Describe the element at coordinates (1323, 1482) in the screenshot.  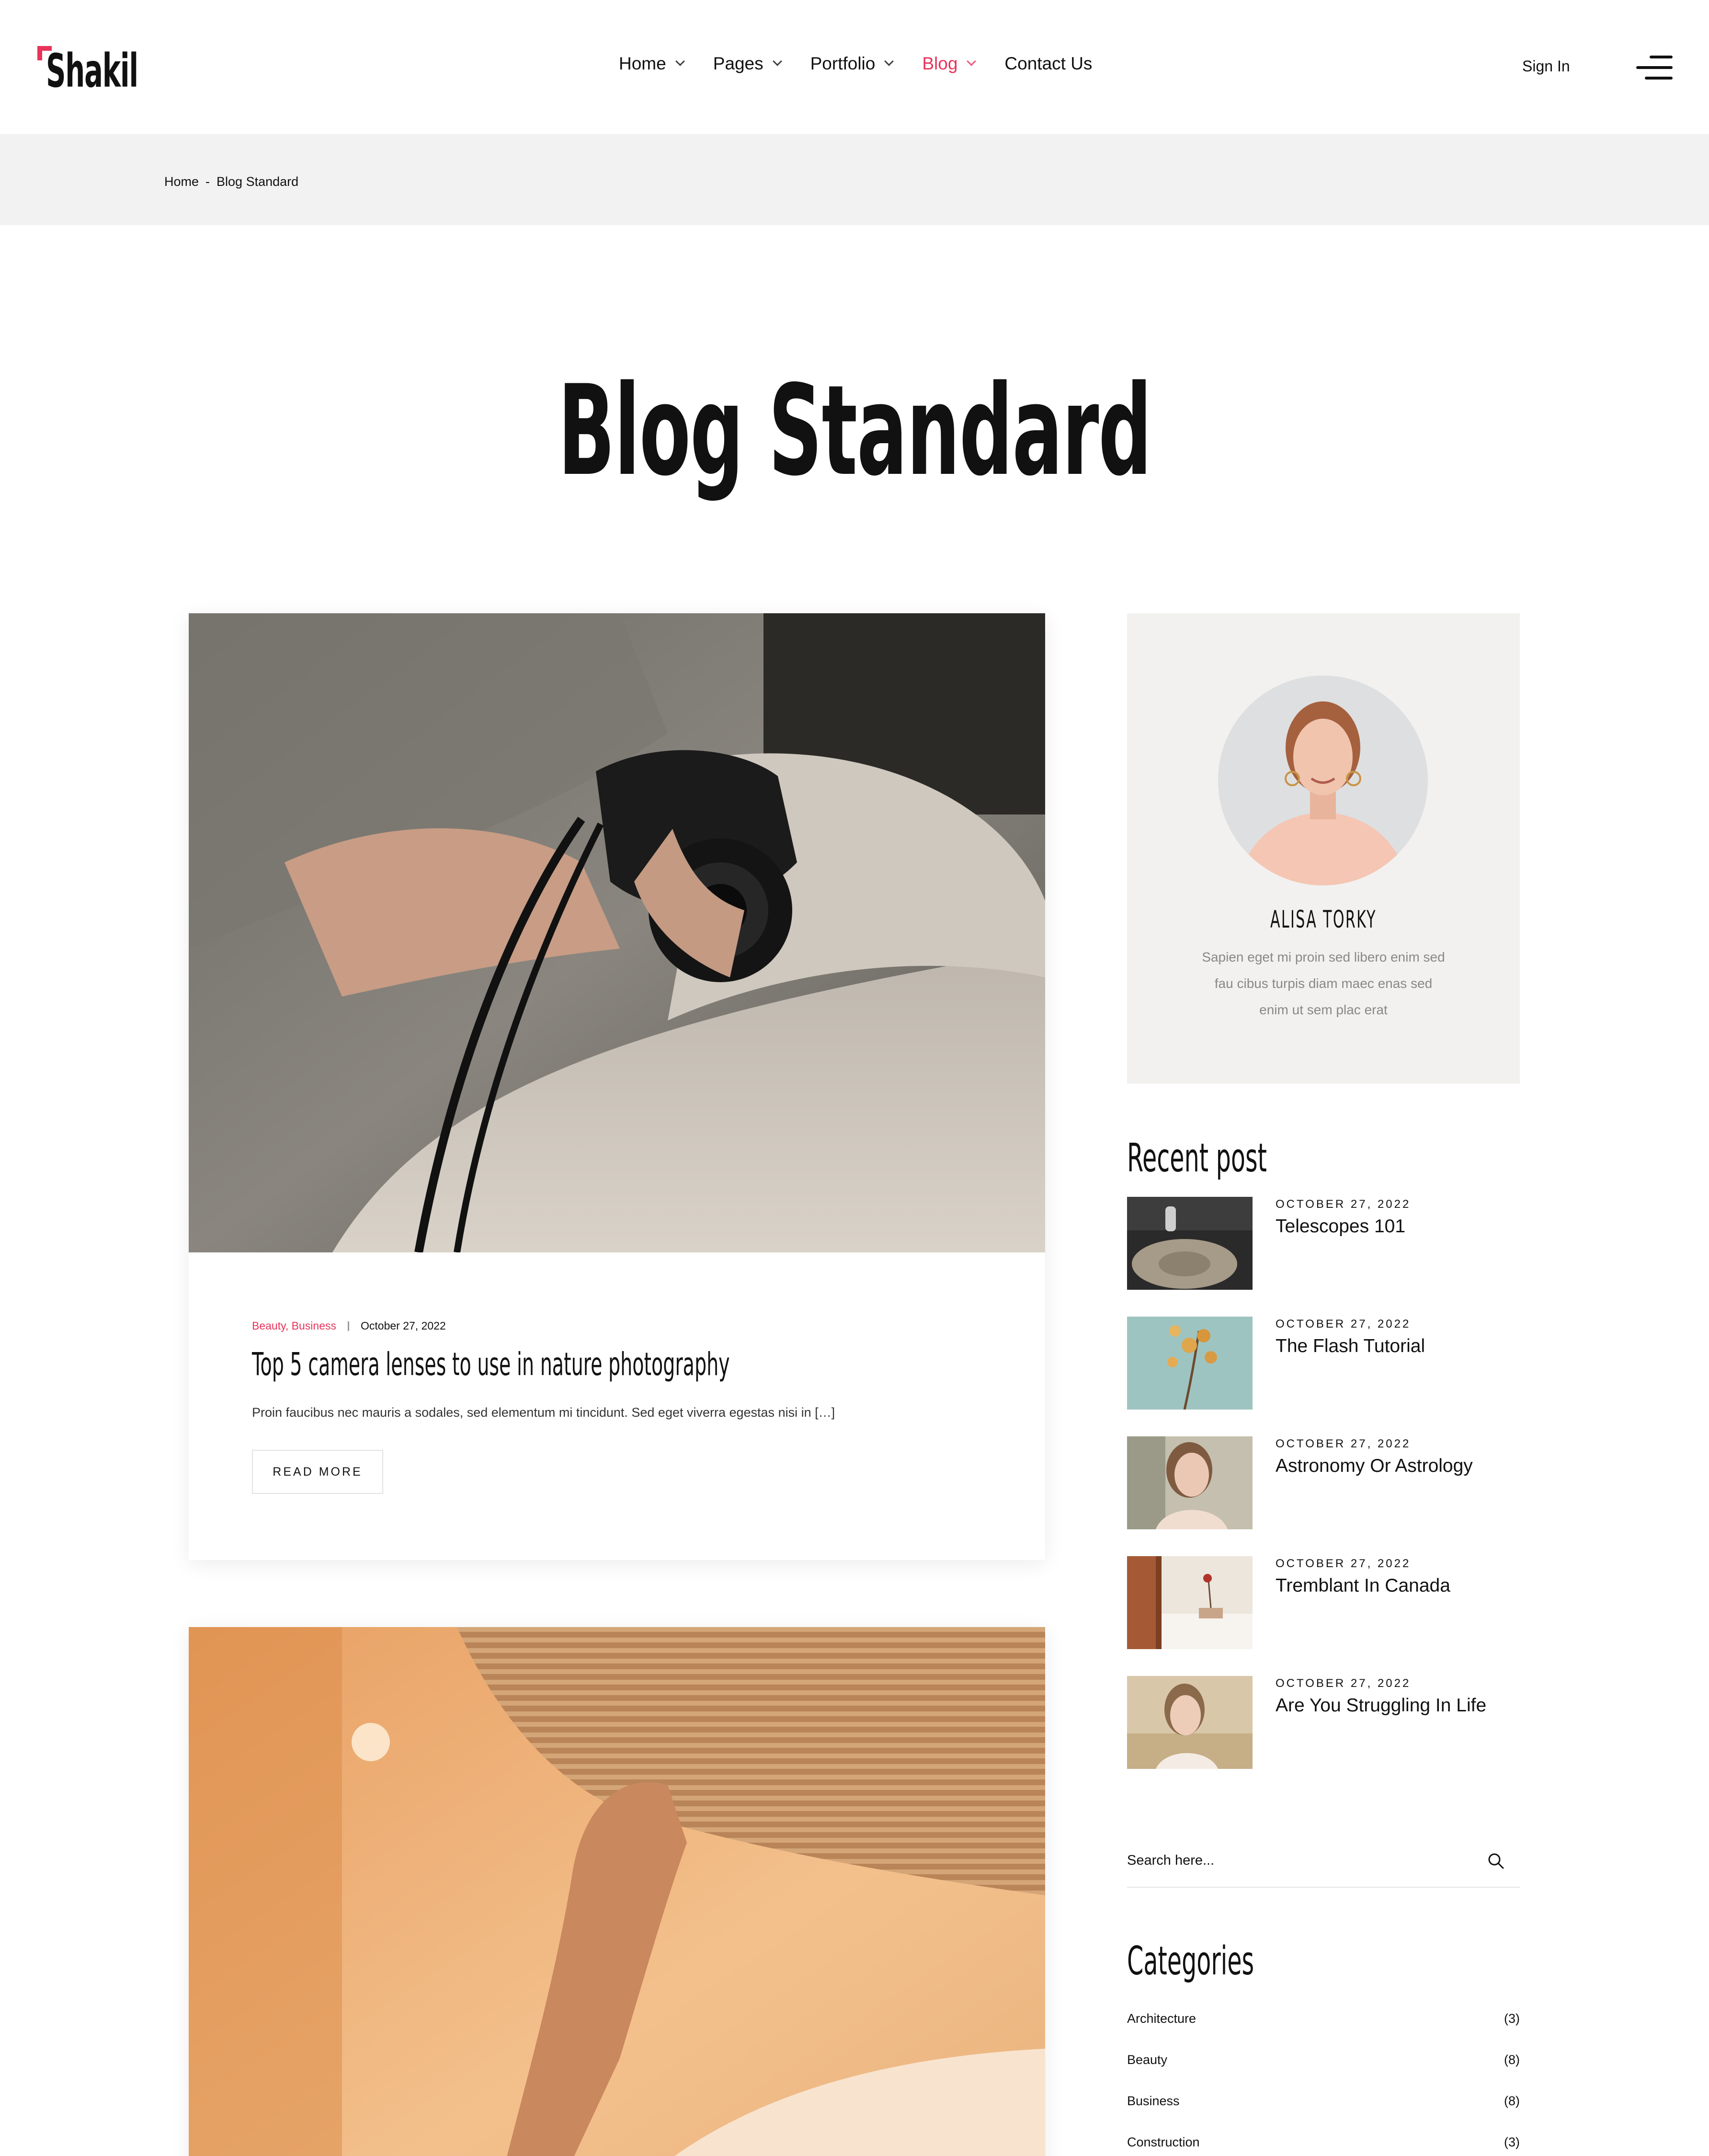
I see `recent-post-item: OCTOBER 27, 2022 Astronomy Or Astrology` at that location.